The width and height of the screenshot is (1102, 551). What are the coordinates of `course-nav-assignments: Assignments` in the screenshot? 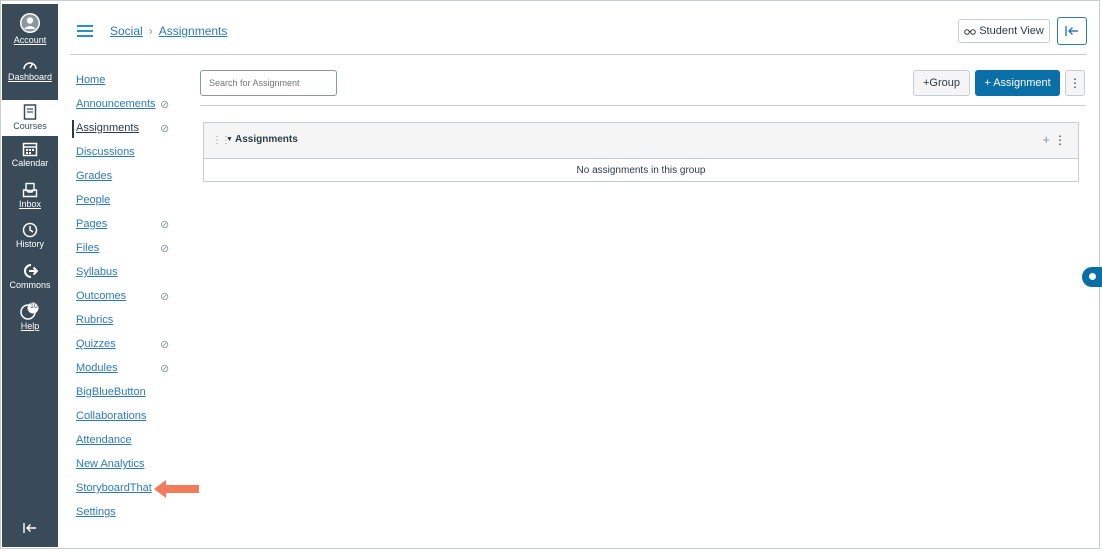 It's located at (107, 128).